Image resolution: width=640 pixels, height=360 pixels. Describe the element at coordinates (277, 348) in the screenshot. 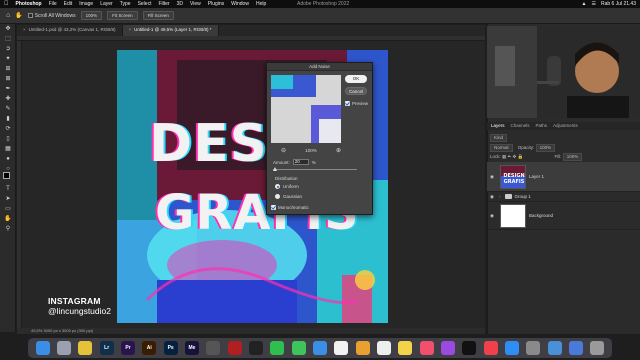

I see `messages-icon` at that location.